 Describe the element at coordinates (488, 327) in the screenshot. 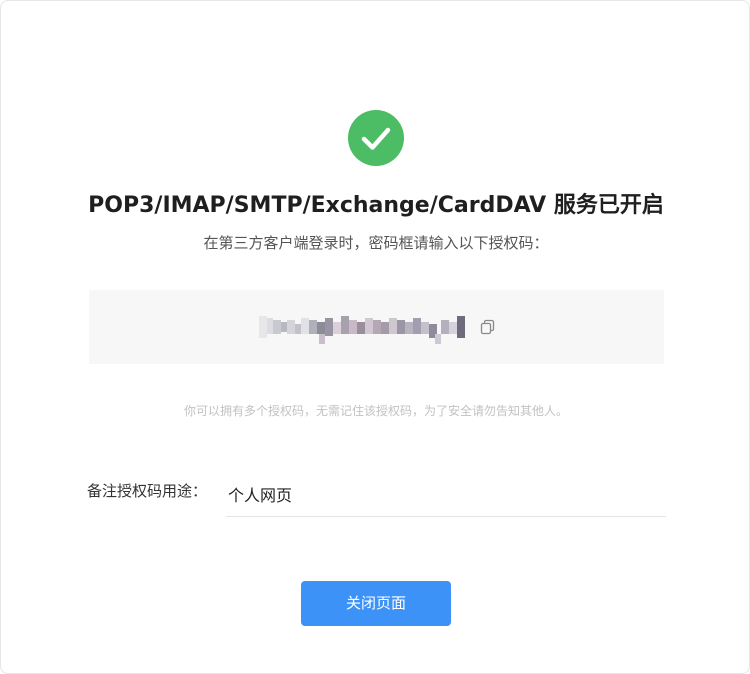

I see `copy-icon` at that location.